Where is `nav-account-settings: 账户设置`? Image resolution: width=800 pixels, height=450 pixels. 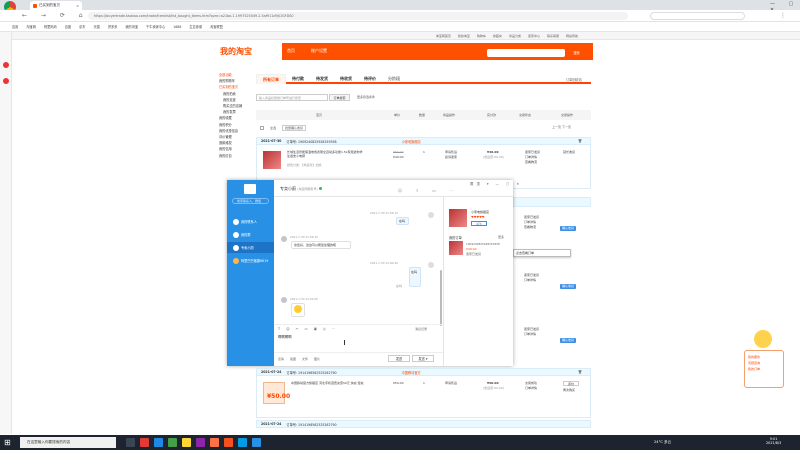 nav-account-settings: 账户设置 is located at coordinates (319, 51).